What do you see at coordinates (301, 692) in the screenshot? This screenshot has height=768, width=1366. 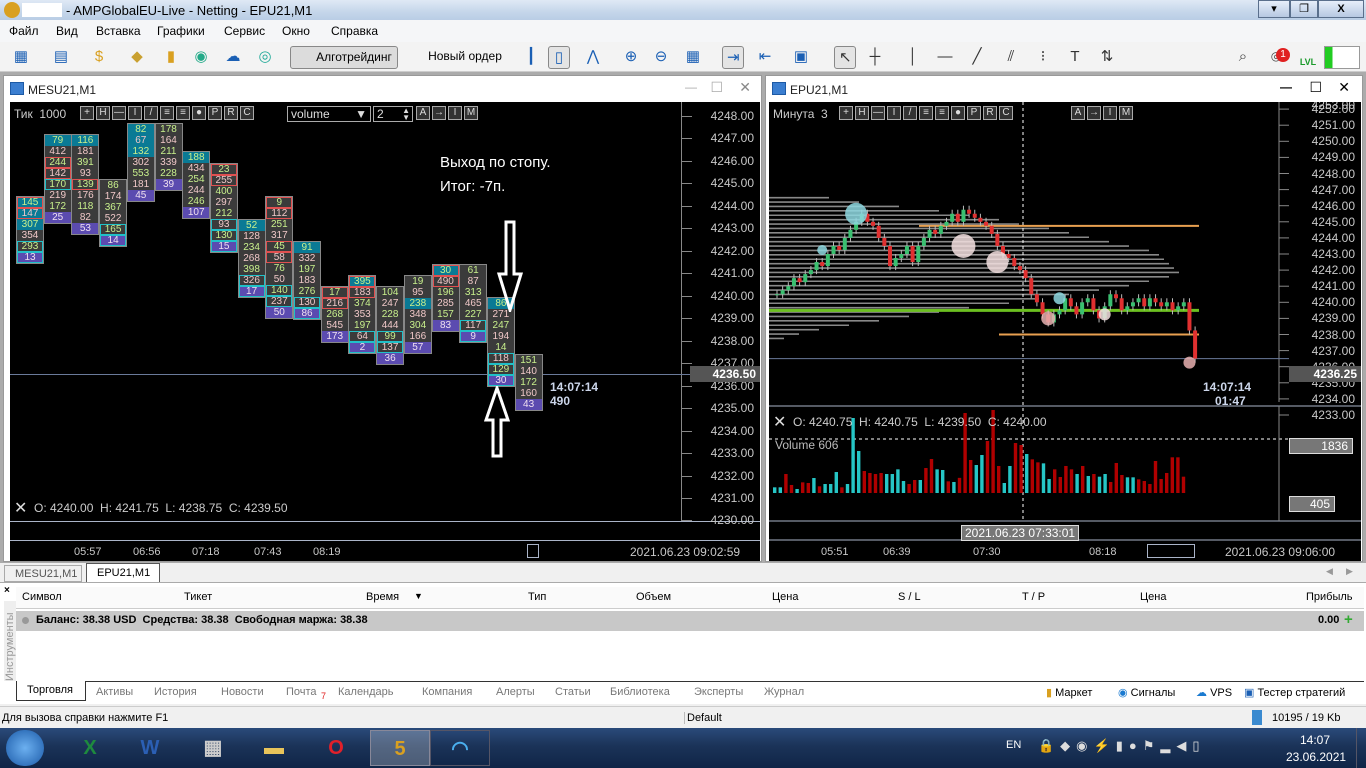 I see `tab-mail: Почта` at bounding box center [301, 692].